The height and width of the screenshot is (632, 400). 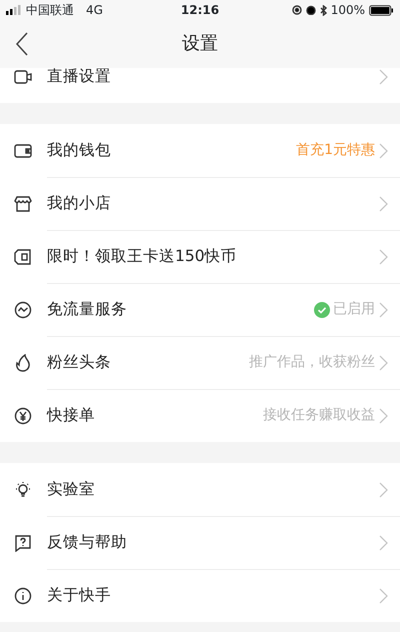 What do you see at coordinates (87, 309) in the screenshot?
I see `row-label: 免流量服务` at bounding box center [87, 309].